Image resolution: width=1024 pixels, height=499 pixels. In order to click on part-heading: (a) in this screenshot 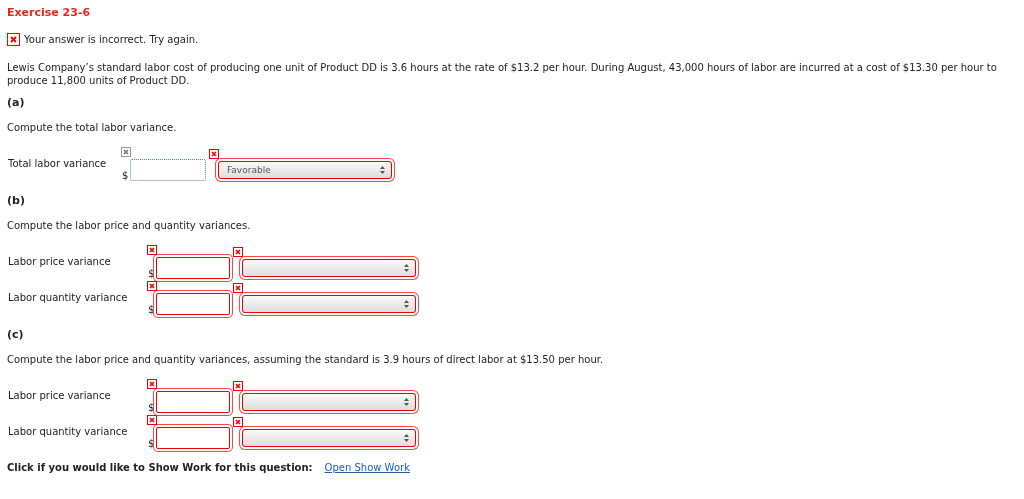, I will do `click(16, 102)`.